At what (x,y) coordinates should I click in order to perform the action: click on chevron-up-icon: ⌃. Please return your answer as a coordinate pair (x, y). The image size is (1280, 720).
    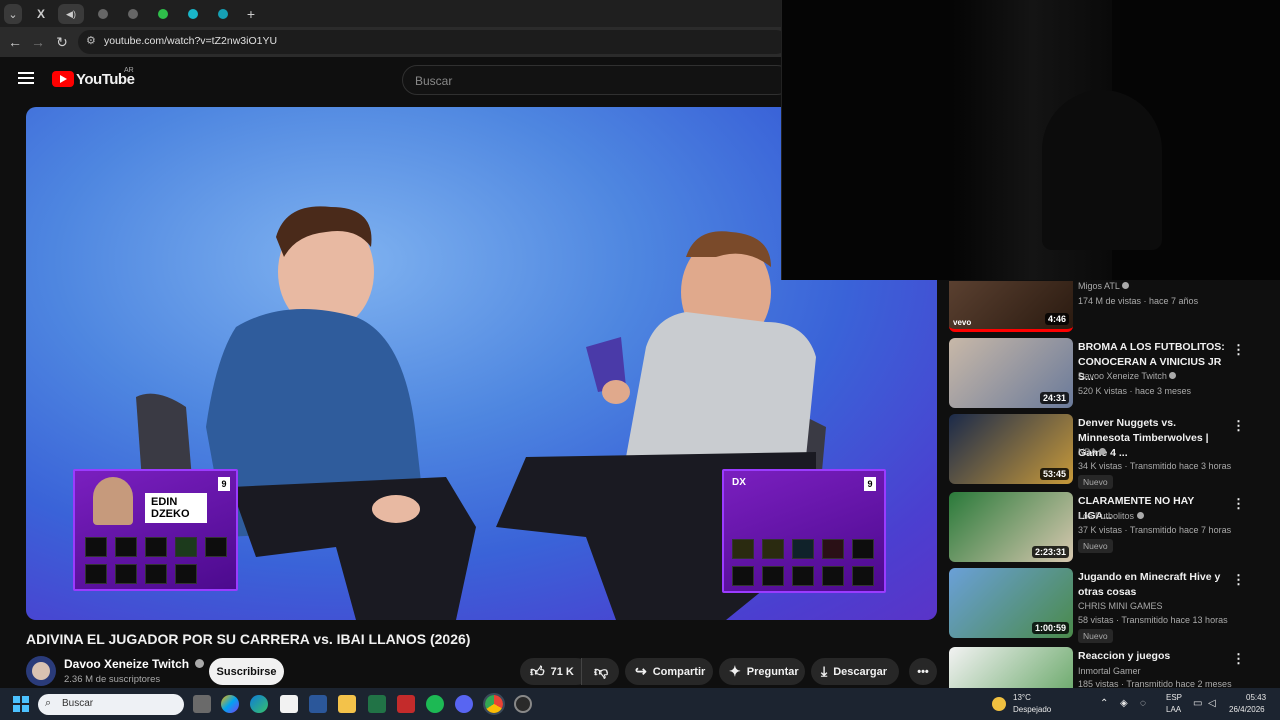
    Looking at the image, I should click on (1104, 703).